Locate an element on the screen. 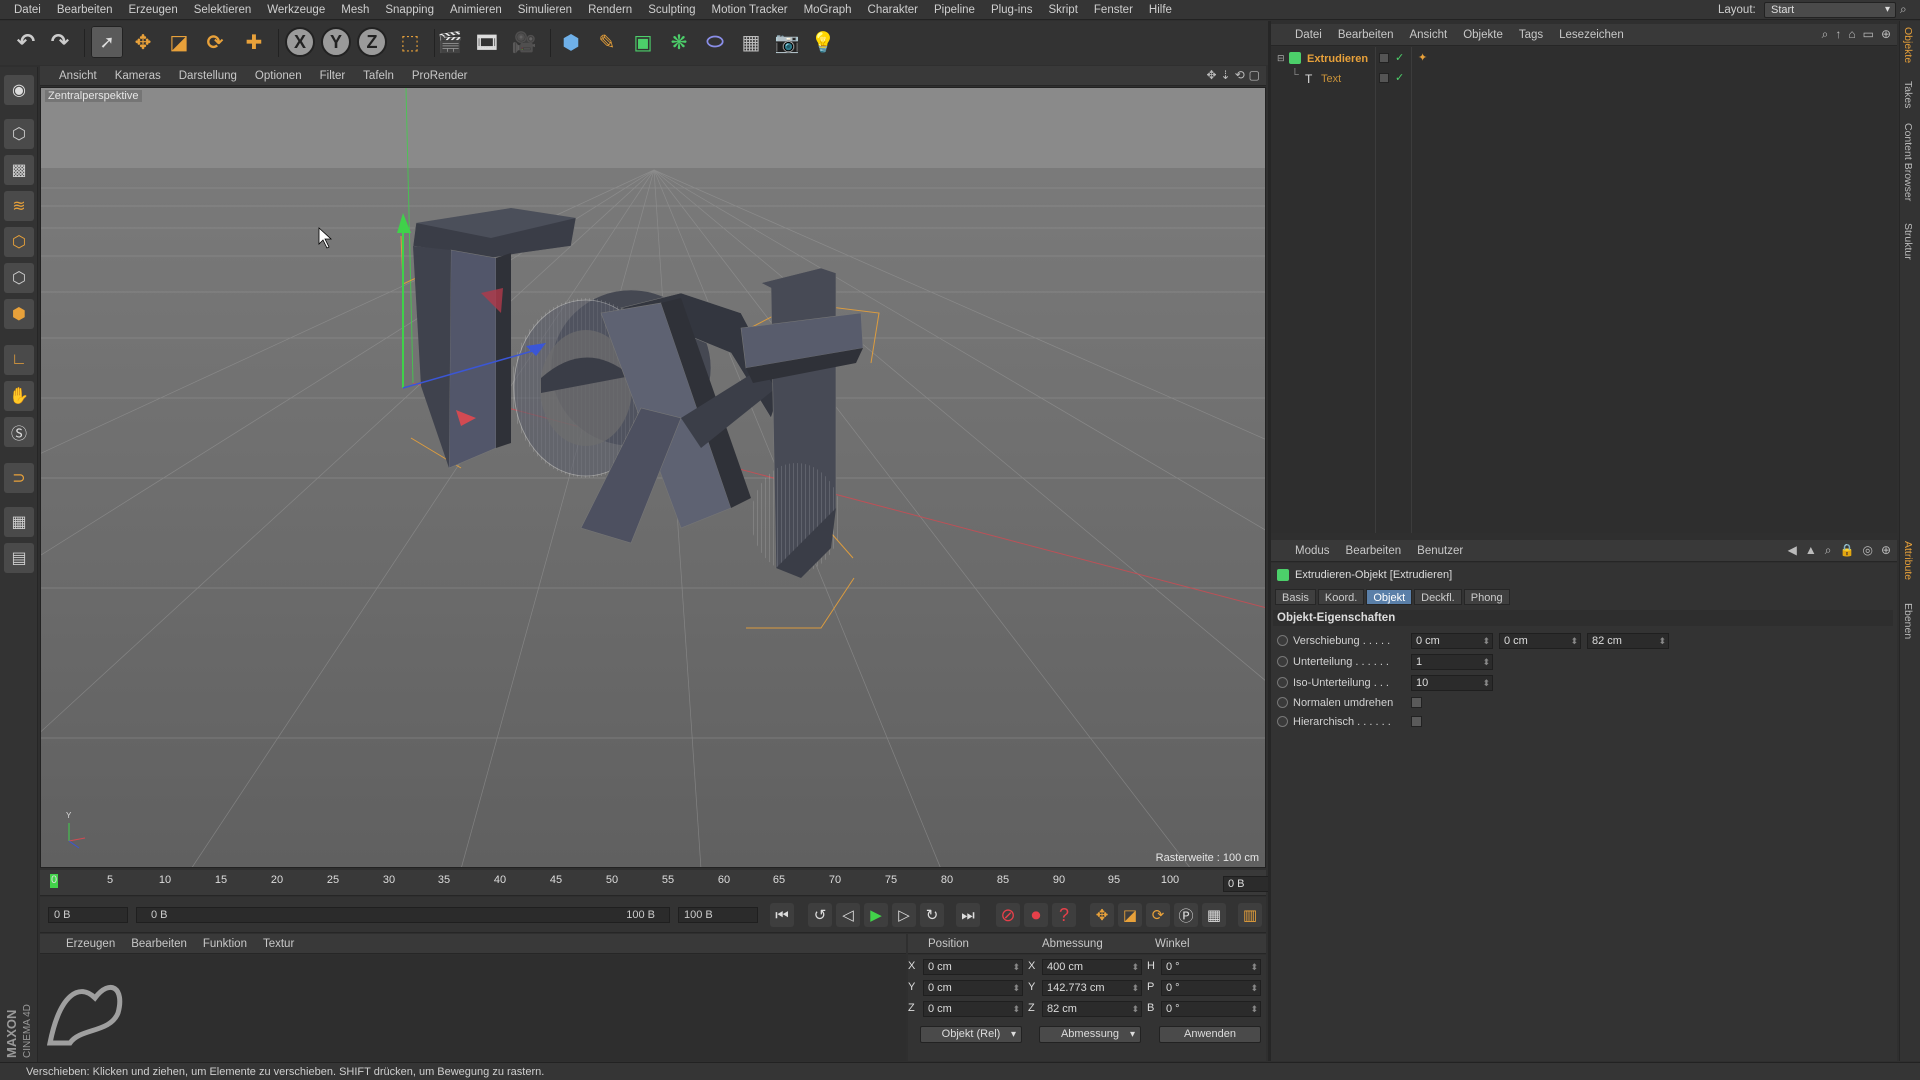 This screenshot has width=1920, height=1080. normalen-checkbox is located at coordinates (1416, 702).